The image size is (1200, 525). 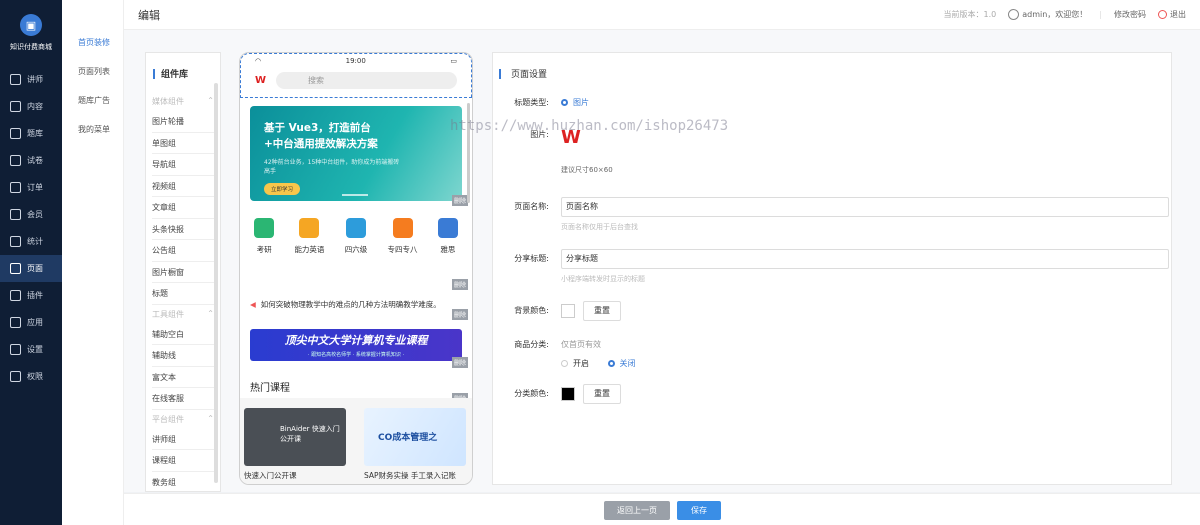 What do you see at coordinates (15, 322) in the screenshot?
I see `grid-icon` at bounding box center [15, 322].